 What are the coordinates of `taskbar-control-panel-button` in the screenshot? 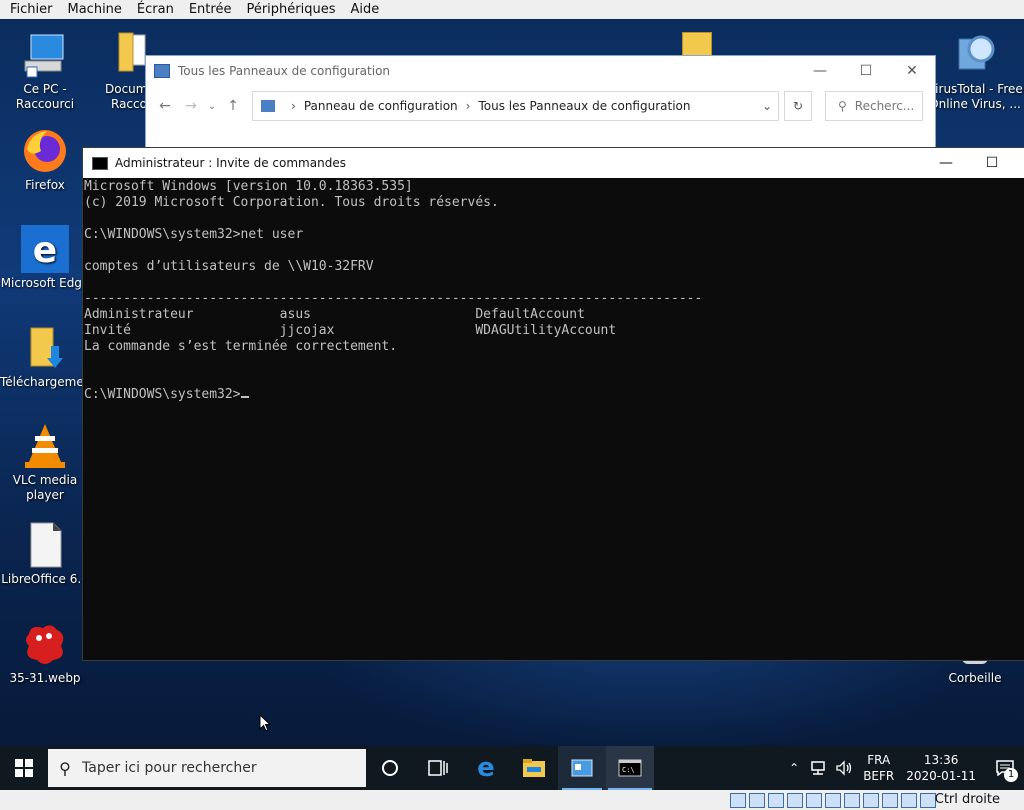 It's located at (582, 768).